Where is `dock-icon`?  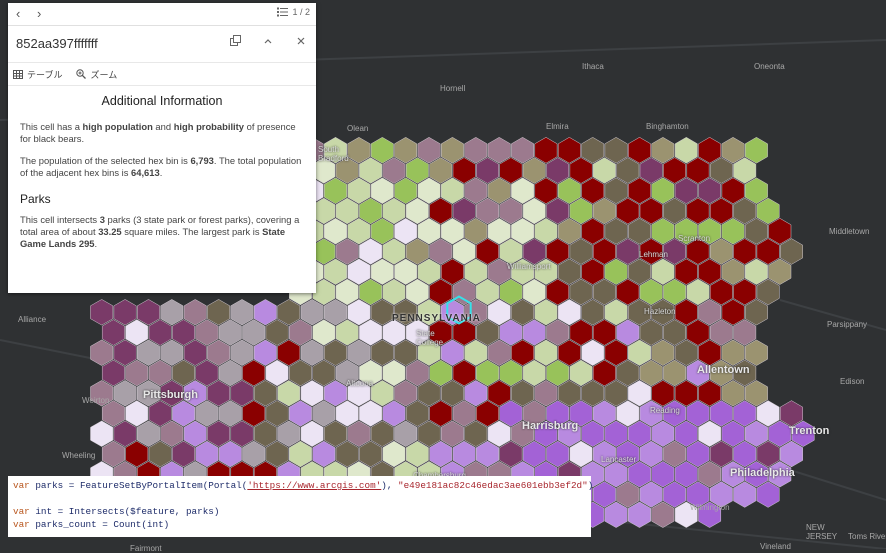
dock-icon is located at coordinates (235, 42).